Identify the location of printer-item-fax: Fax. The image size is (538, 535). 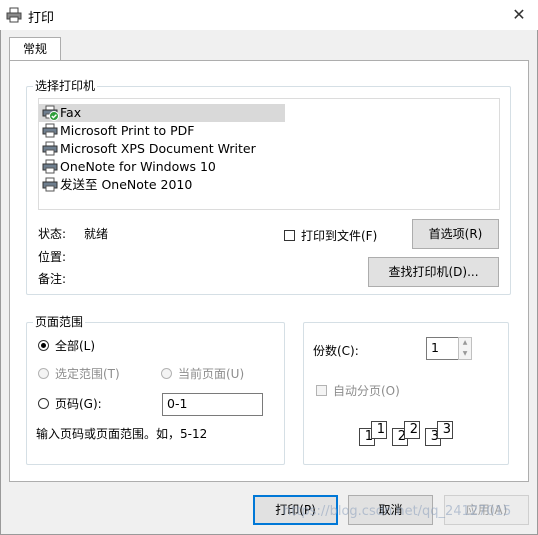
(162, 113).